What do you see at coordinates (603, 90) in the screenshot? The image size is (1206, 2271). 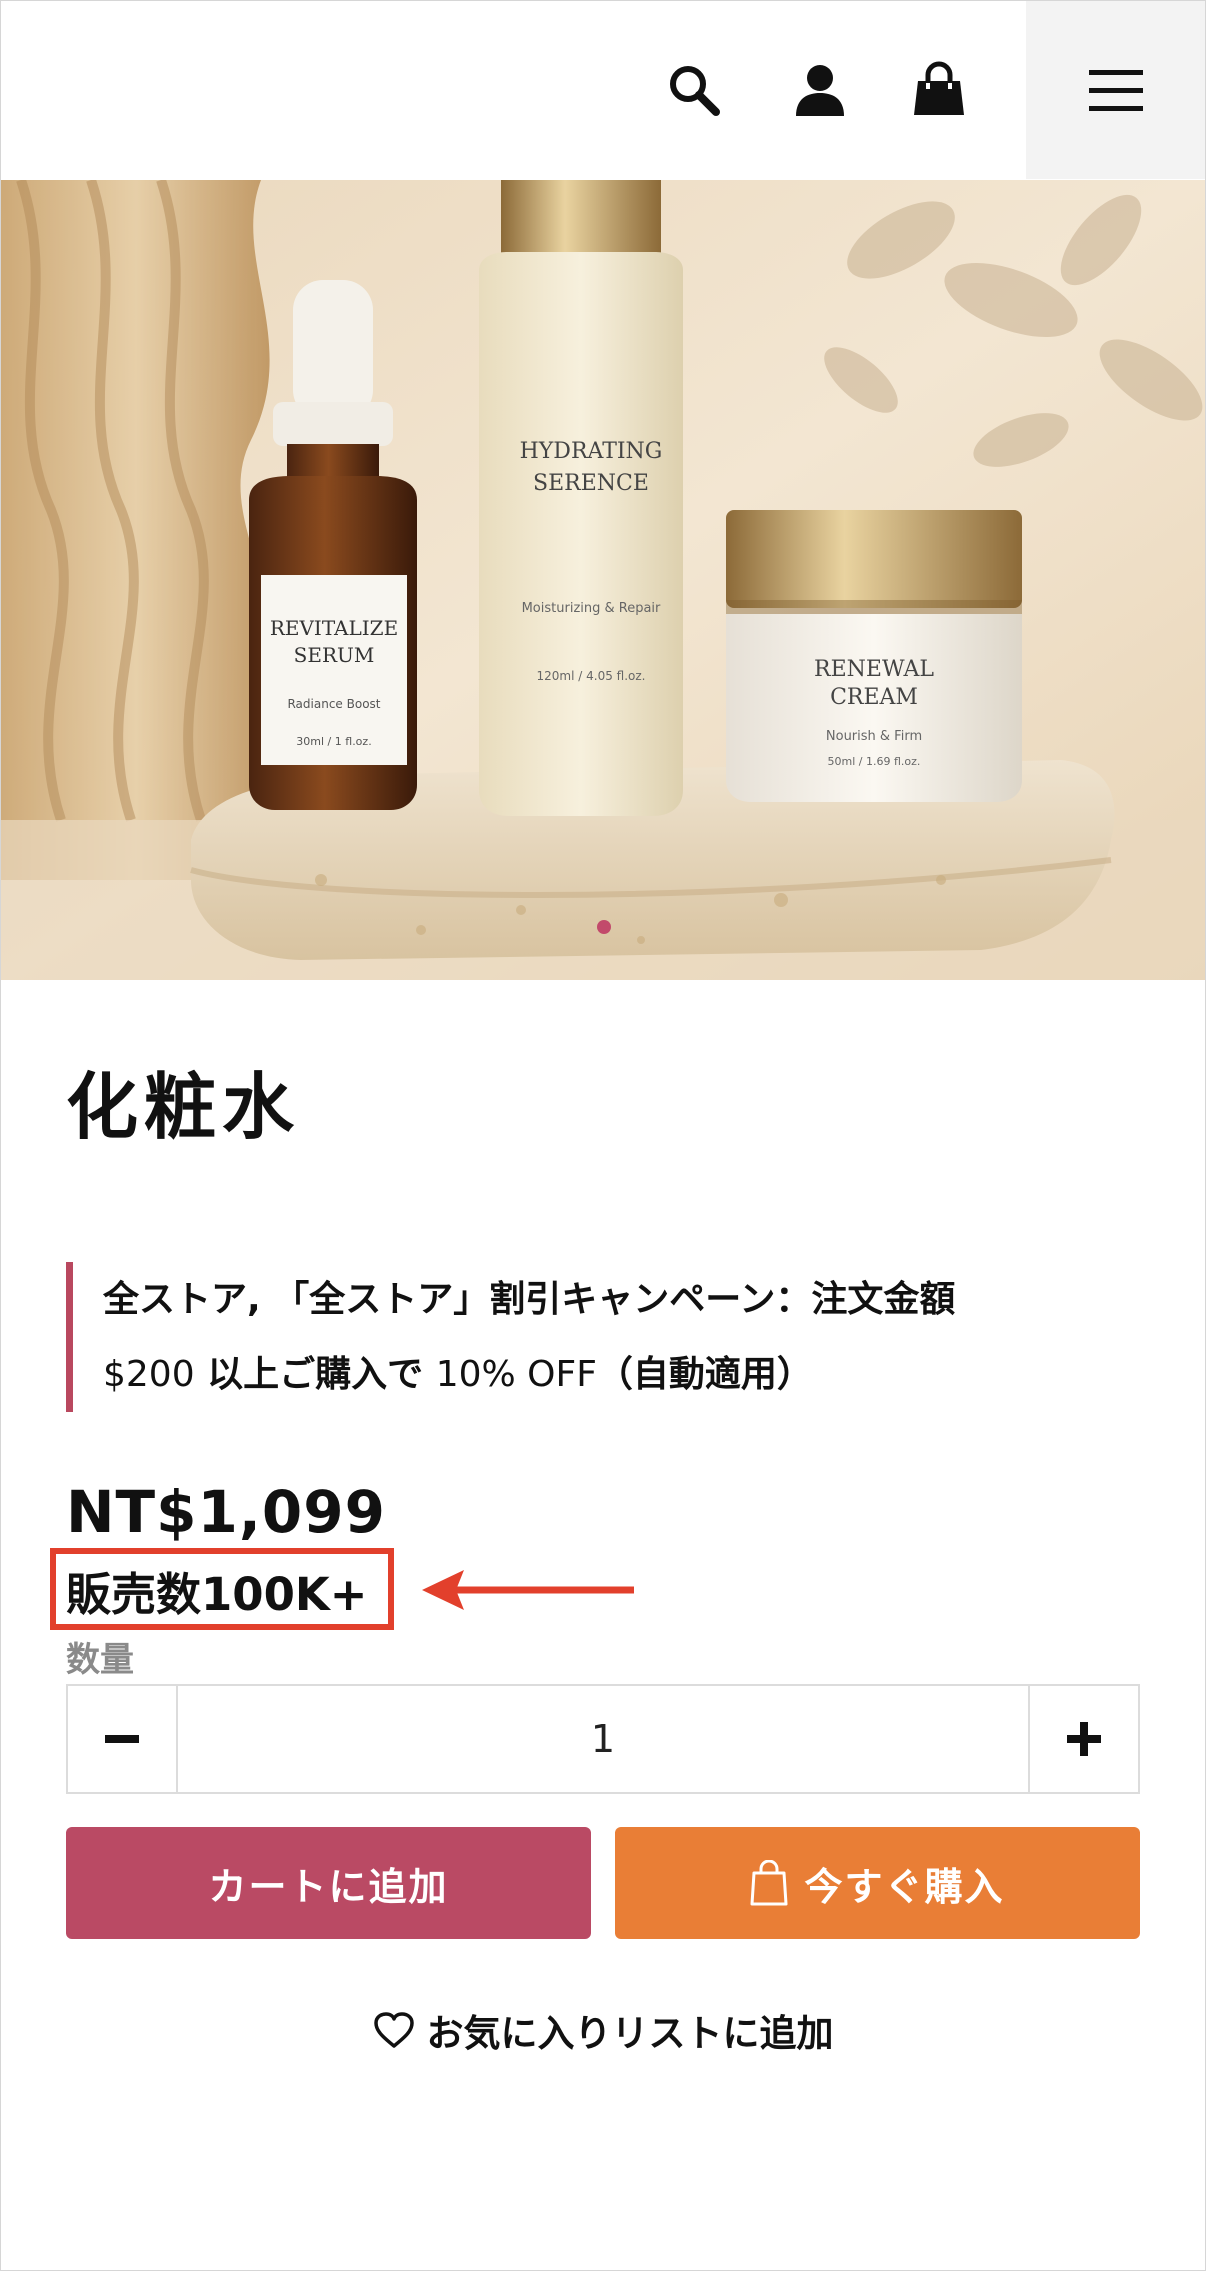 I see `site-header` at bounding box center [603, 90].